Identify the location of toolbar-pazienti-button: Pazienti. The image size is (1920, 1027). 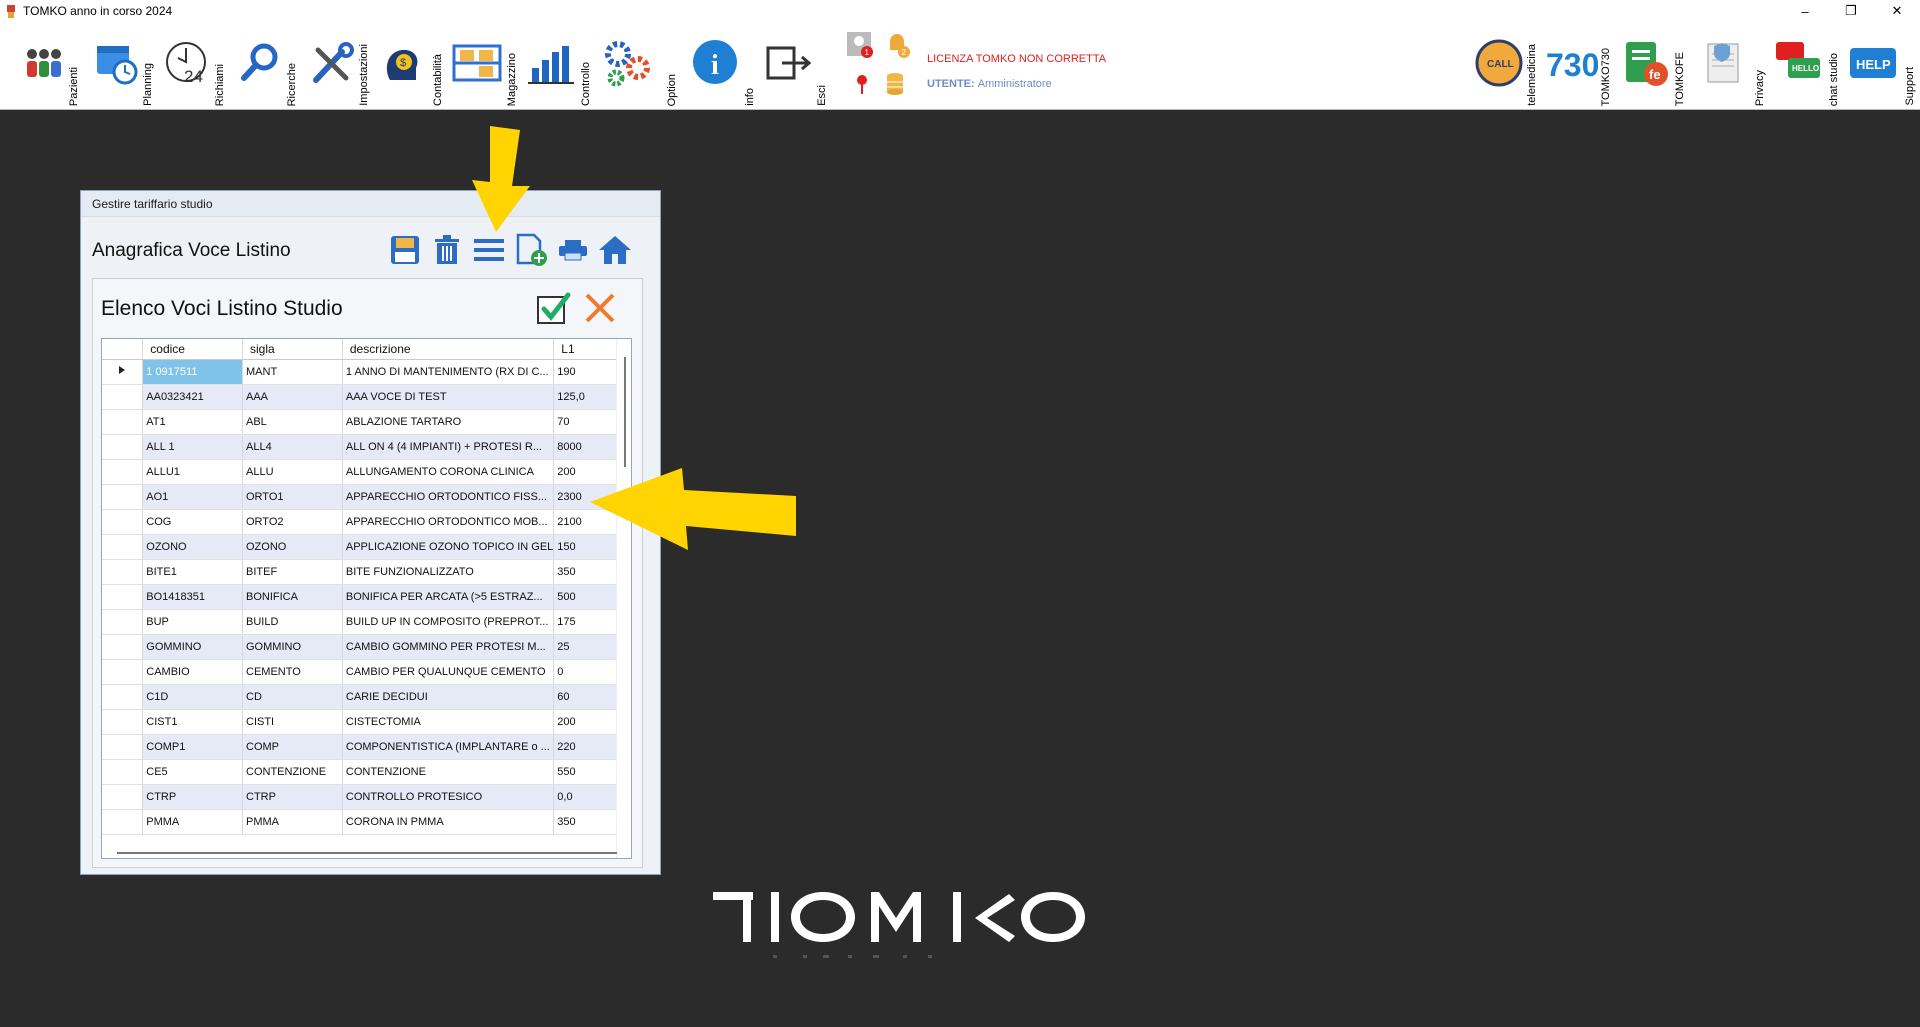
(52, 73).